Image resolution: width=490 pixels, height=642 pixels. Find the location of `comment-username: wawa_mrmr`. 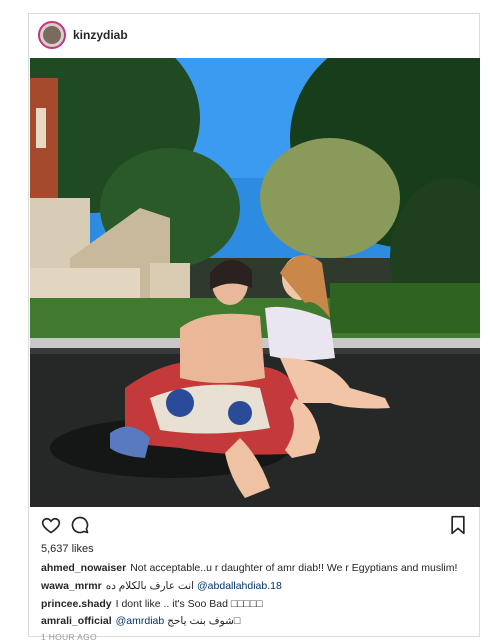

comment-username: wawa_mrmr is located at coordinates (71, 586).